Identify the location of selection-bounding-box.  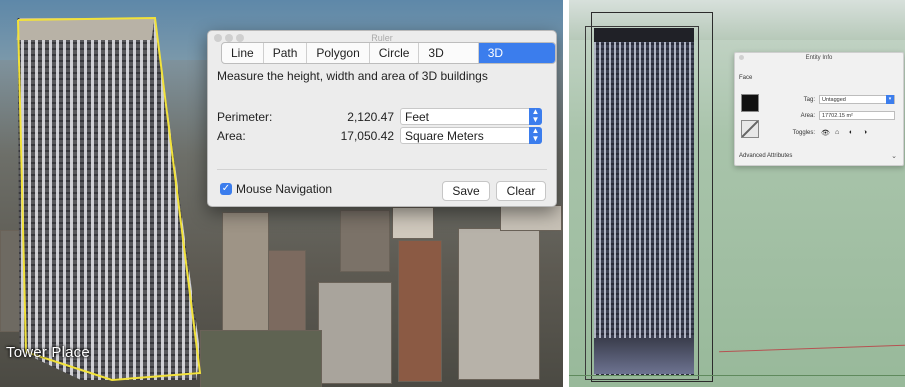
(642, 203).